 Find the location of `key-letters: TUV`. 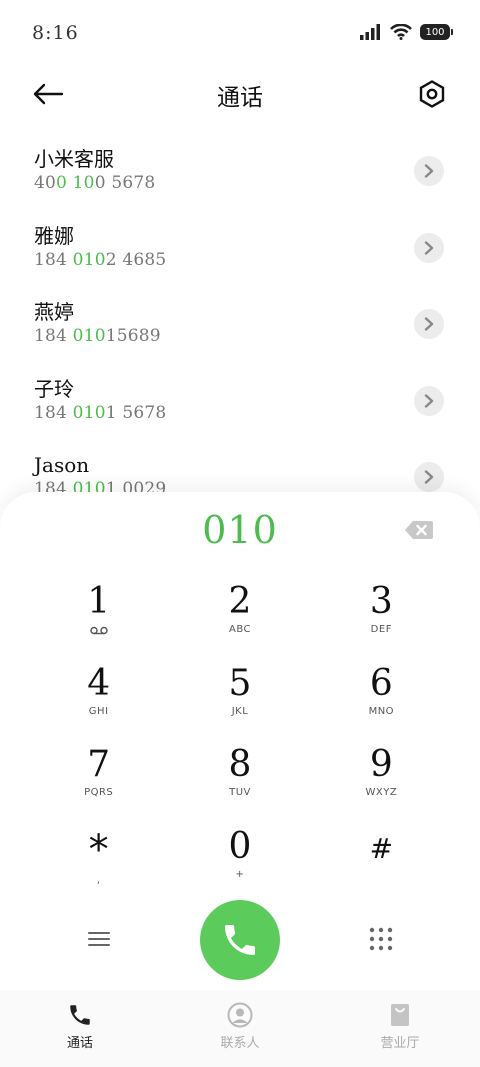

key-letters: TUV is located at coordinates (240, 792).